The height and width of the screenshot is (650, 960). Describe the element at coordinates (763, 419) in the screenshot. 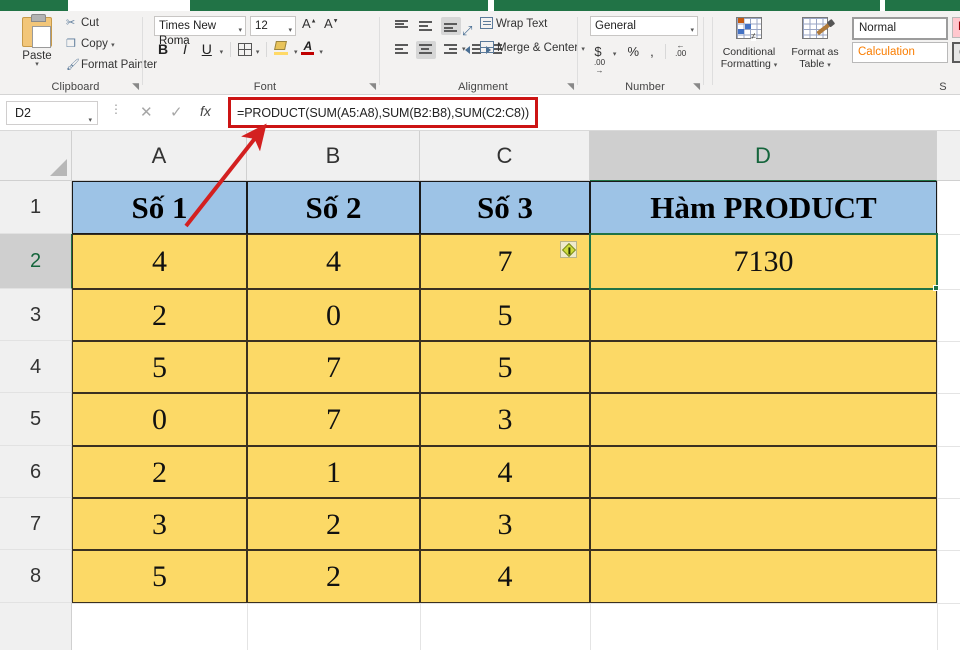

I see `cell-d5` at that location.